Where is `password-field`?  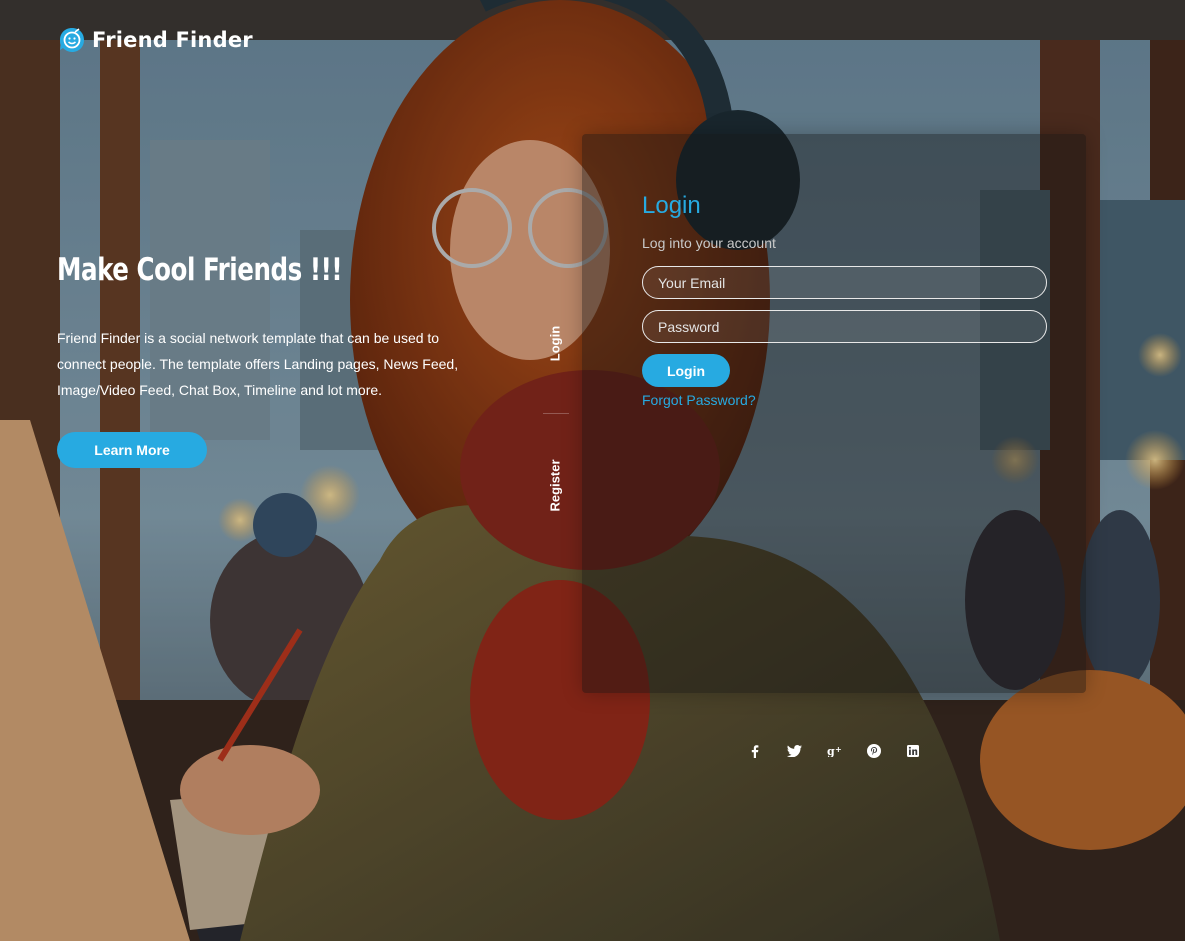
password-field is located at coordinates (844, 326).